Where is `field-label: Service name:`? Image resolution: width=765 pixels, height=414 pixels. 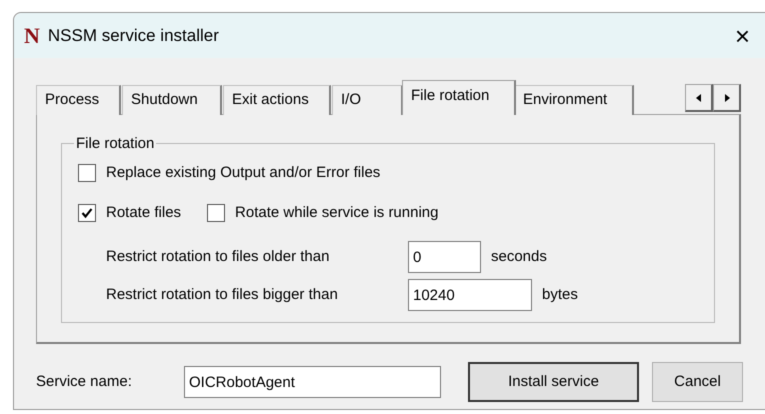 field-label: Service name: is located at coordinates (84, 382).